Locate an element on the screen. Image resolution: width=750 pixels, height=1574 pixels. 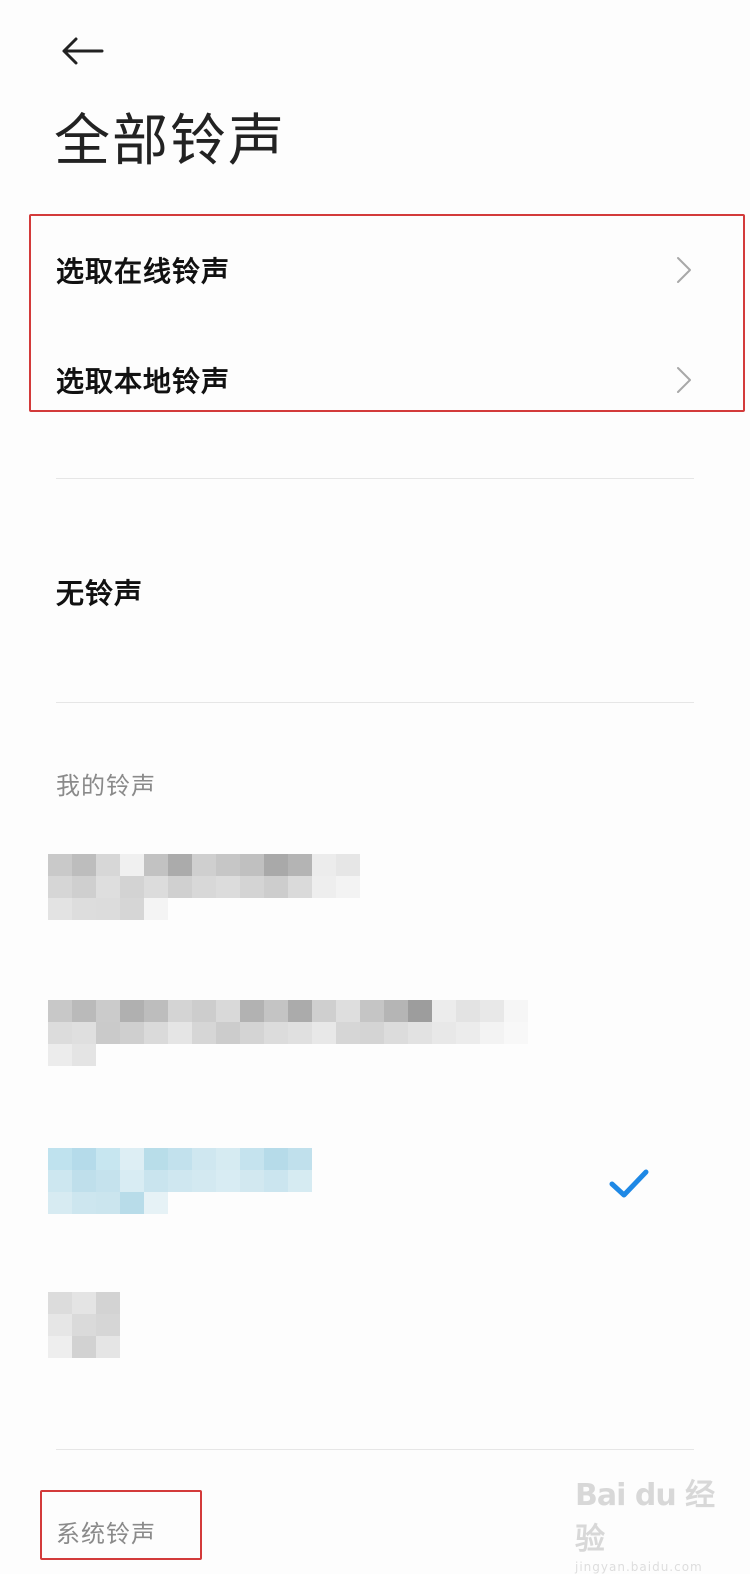
back-button is located at coordinates (82, 51).